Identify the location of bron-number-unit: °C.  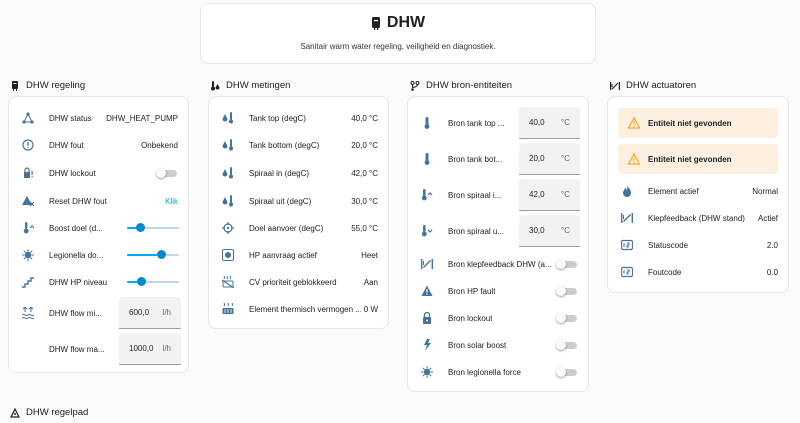
(565, 230).